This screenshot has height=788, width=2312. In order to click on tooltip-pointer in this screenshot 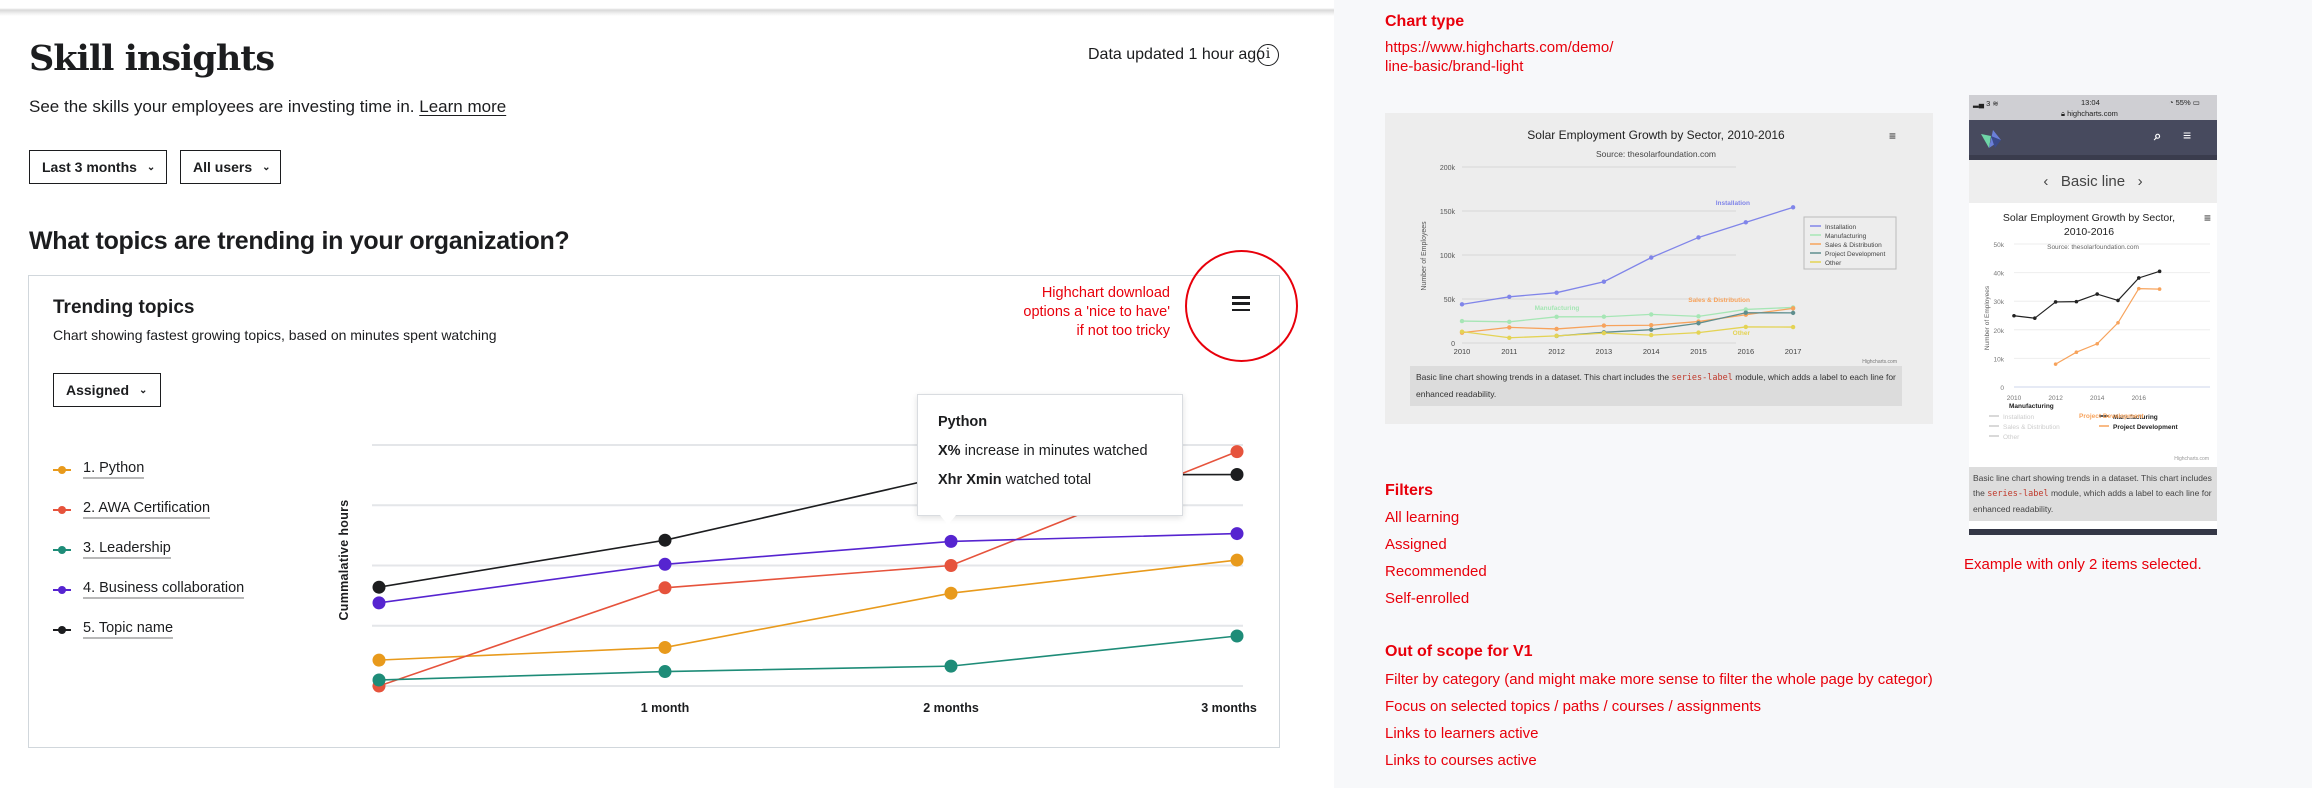, I will do `click(948, 520)`.